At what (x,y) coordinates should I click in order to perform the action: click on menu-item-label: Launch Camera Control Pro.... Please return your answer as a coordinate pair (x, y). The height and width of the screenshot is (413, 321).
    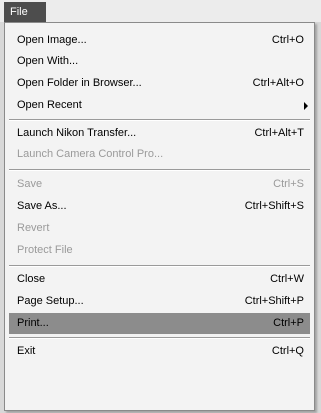
    Looking at the image, I should click on (90, 154).